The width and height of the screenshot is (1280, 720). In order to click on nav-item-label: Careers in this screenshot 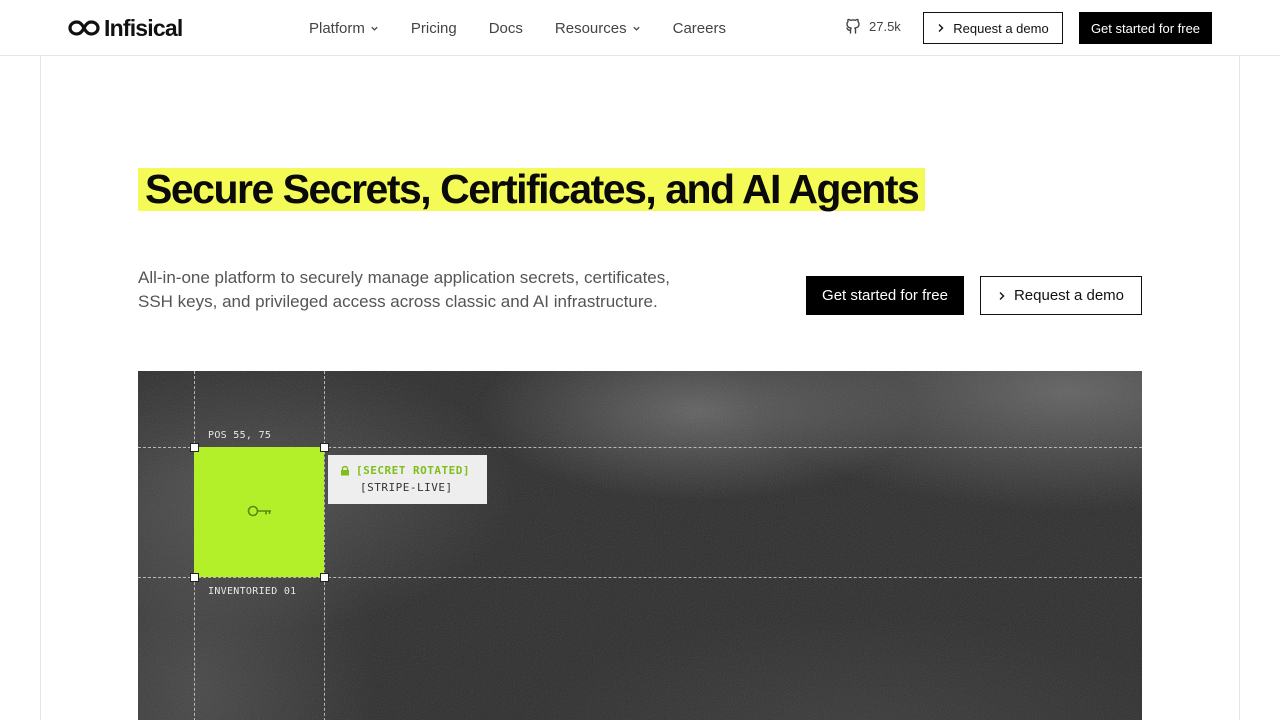, I will do `click(699, 28)`.